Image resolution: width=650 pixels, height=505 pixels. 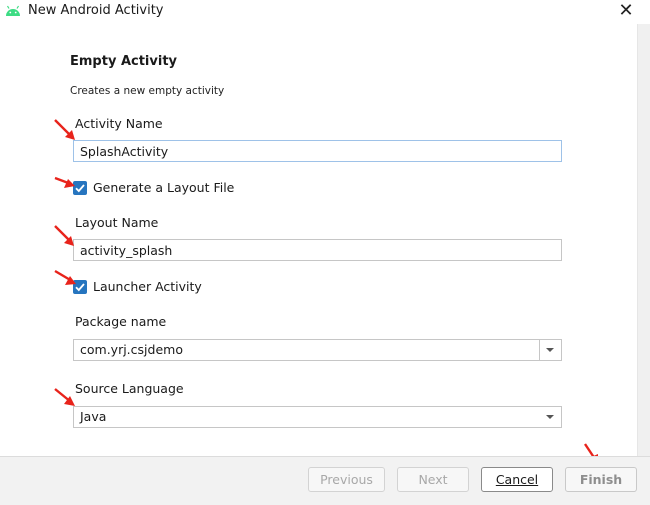 I want to click on cancel-label: Cancel, so click(x=517, y=479).